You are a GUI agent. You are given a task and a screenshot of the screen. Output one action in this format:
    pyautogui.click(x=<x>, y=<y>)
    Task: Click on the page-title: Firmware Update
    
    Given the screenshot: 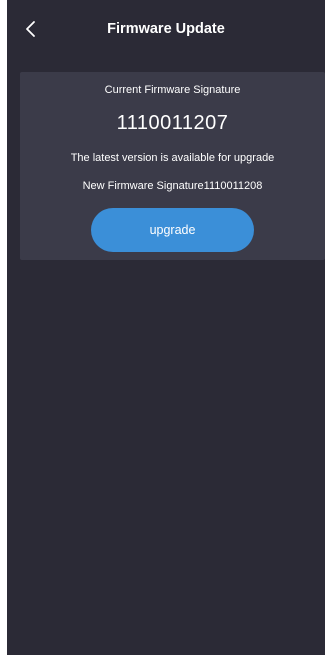 What is the action you would take?
    pyautogui.click(x=166, y=29)
    